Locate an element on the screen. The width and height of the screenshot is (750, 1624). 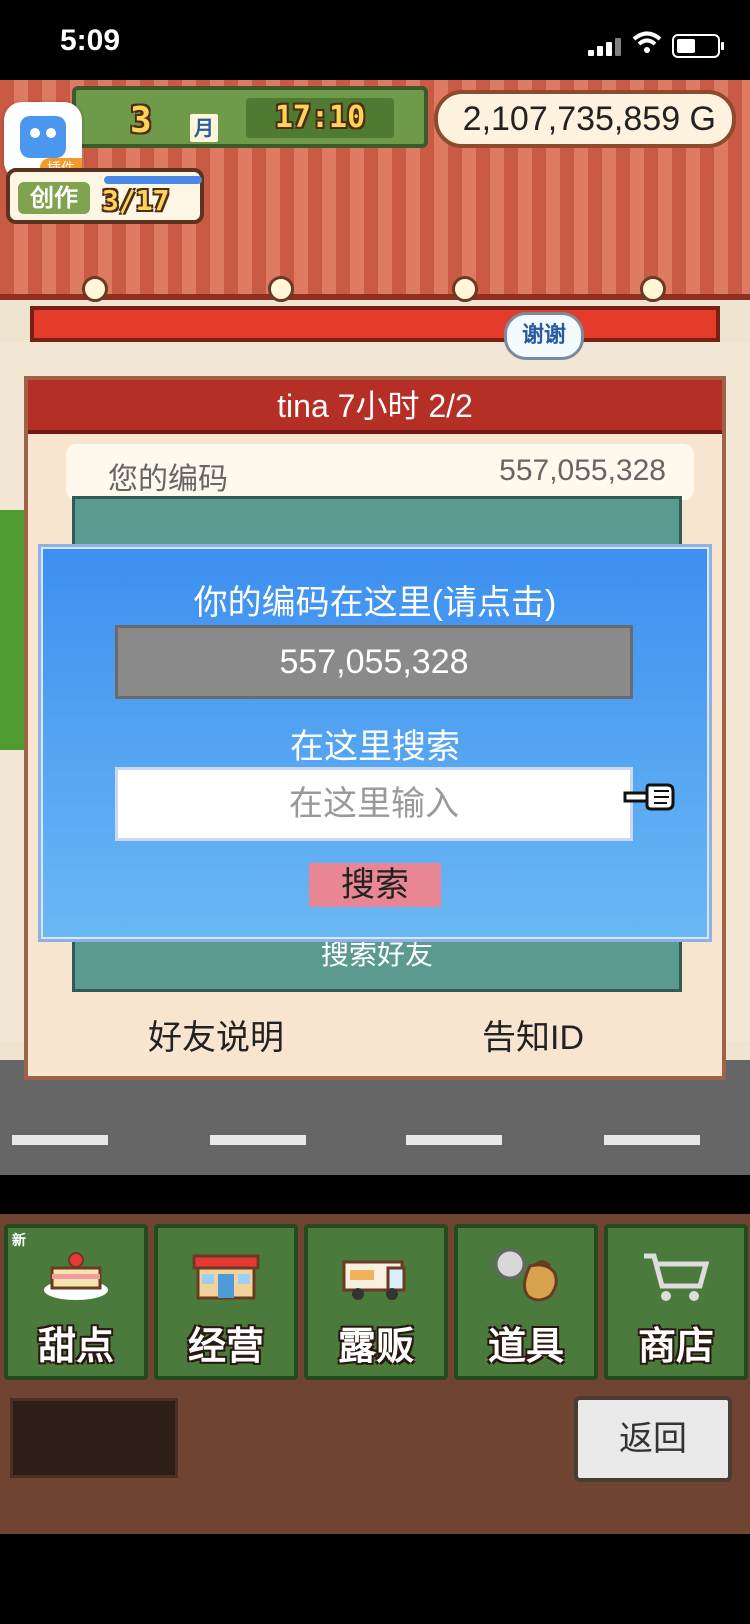
create-label: 创作 is located at coordinates (54, 198).